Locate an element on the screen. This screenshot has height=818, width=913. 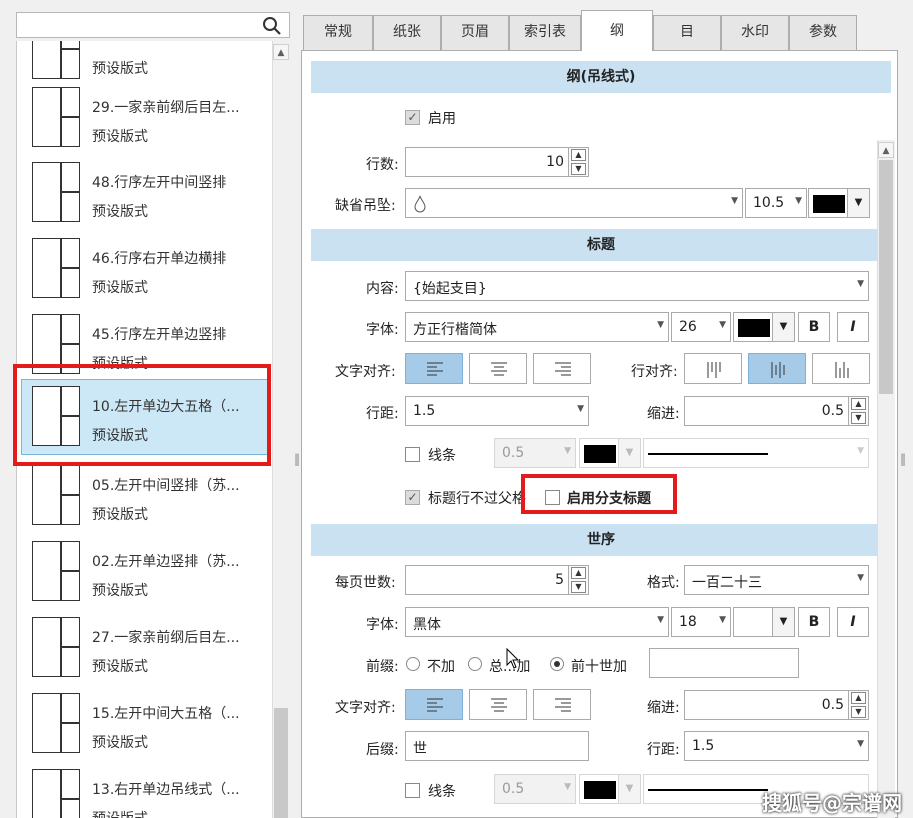
gen-indent-stepper: 0.5 ▲ ▼ is located at coordinates (776, 705).